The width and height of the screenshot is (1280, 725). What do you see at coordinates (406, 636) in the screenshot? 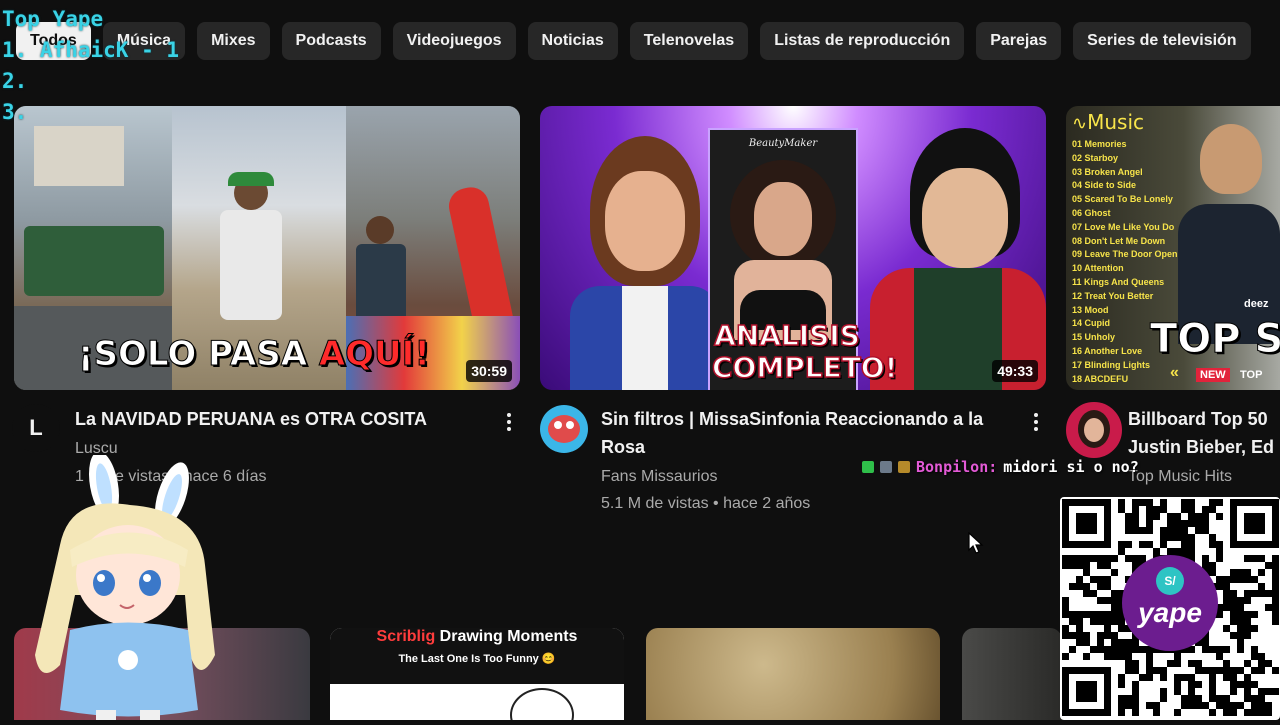
I see `thumb-title-a: Scriblig` at bounding box center [406, 636].